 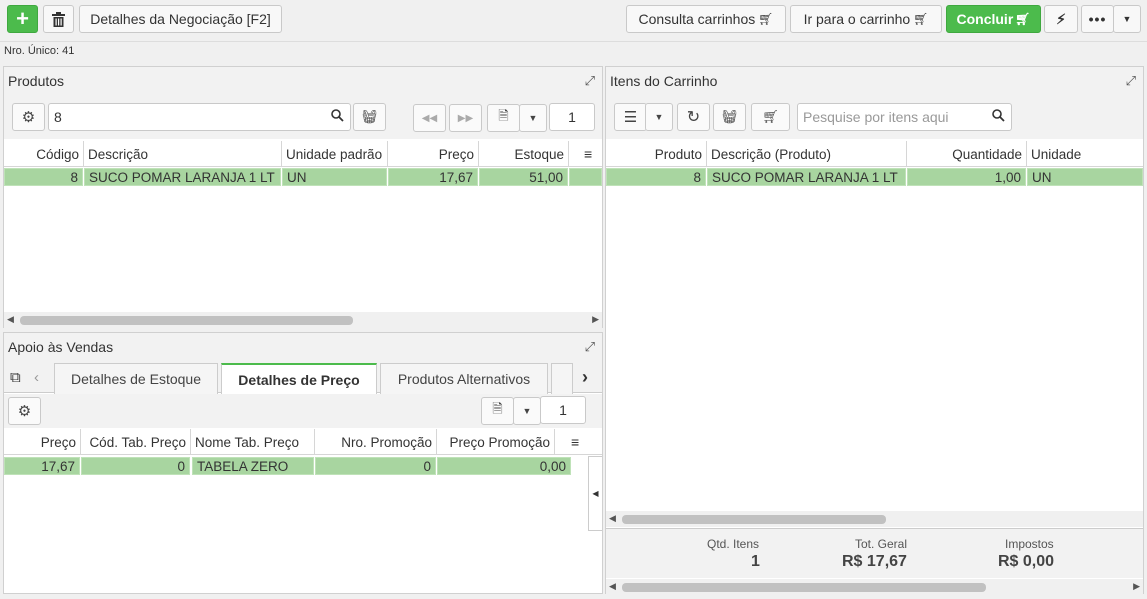 I want to click on produtos-hscrollbar: ◀ ▶, so click(x=303, y=320).